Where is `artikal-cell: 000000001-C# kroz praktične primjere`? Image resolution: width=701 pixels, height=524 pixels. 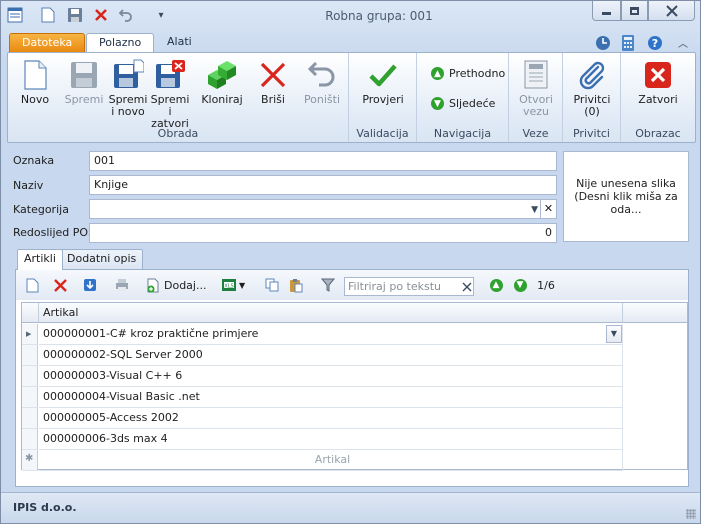 artikal-cell: 000000001-C# kroz praktične primjere is located at coordinates (151, 333).